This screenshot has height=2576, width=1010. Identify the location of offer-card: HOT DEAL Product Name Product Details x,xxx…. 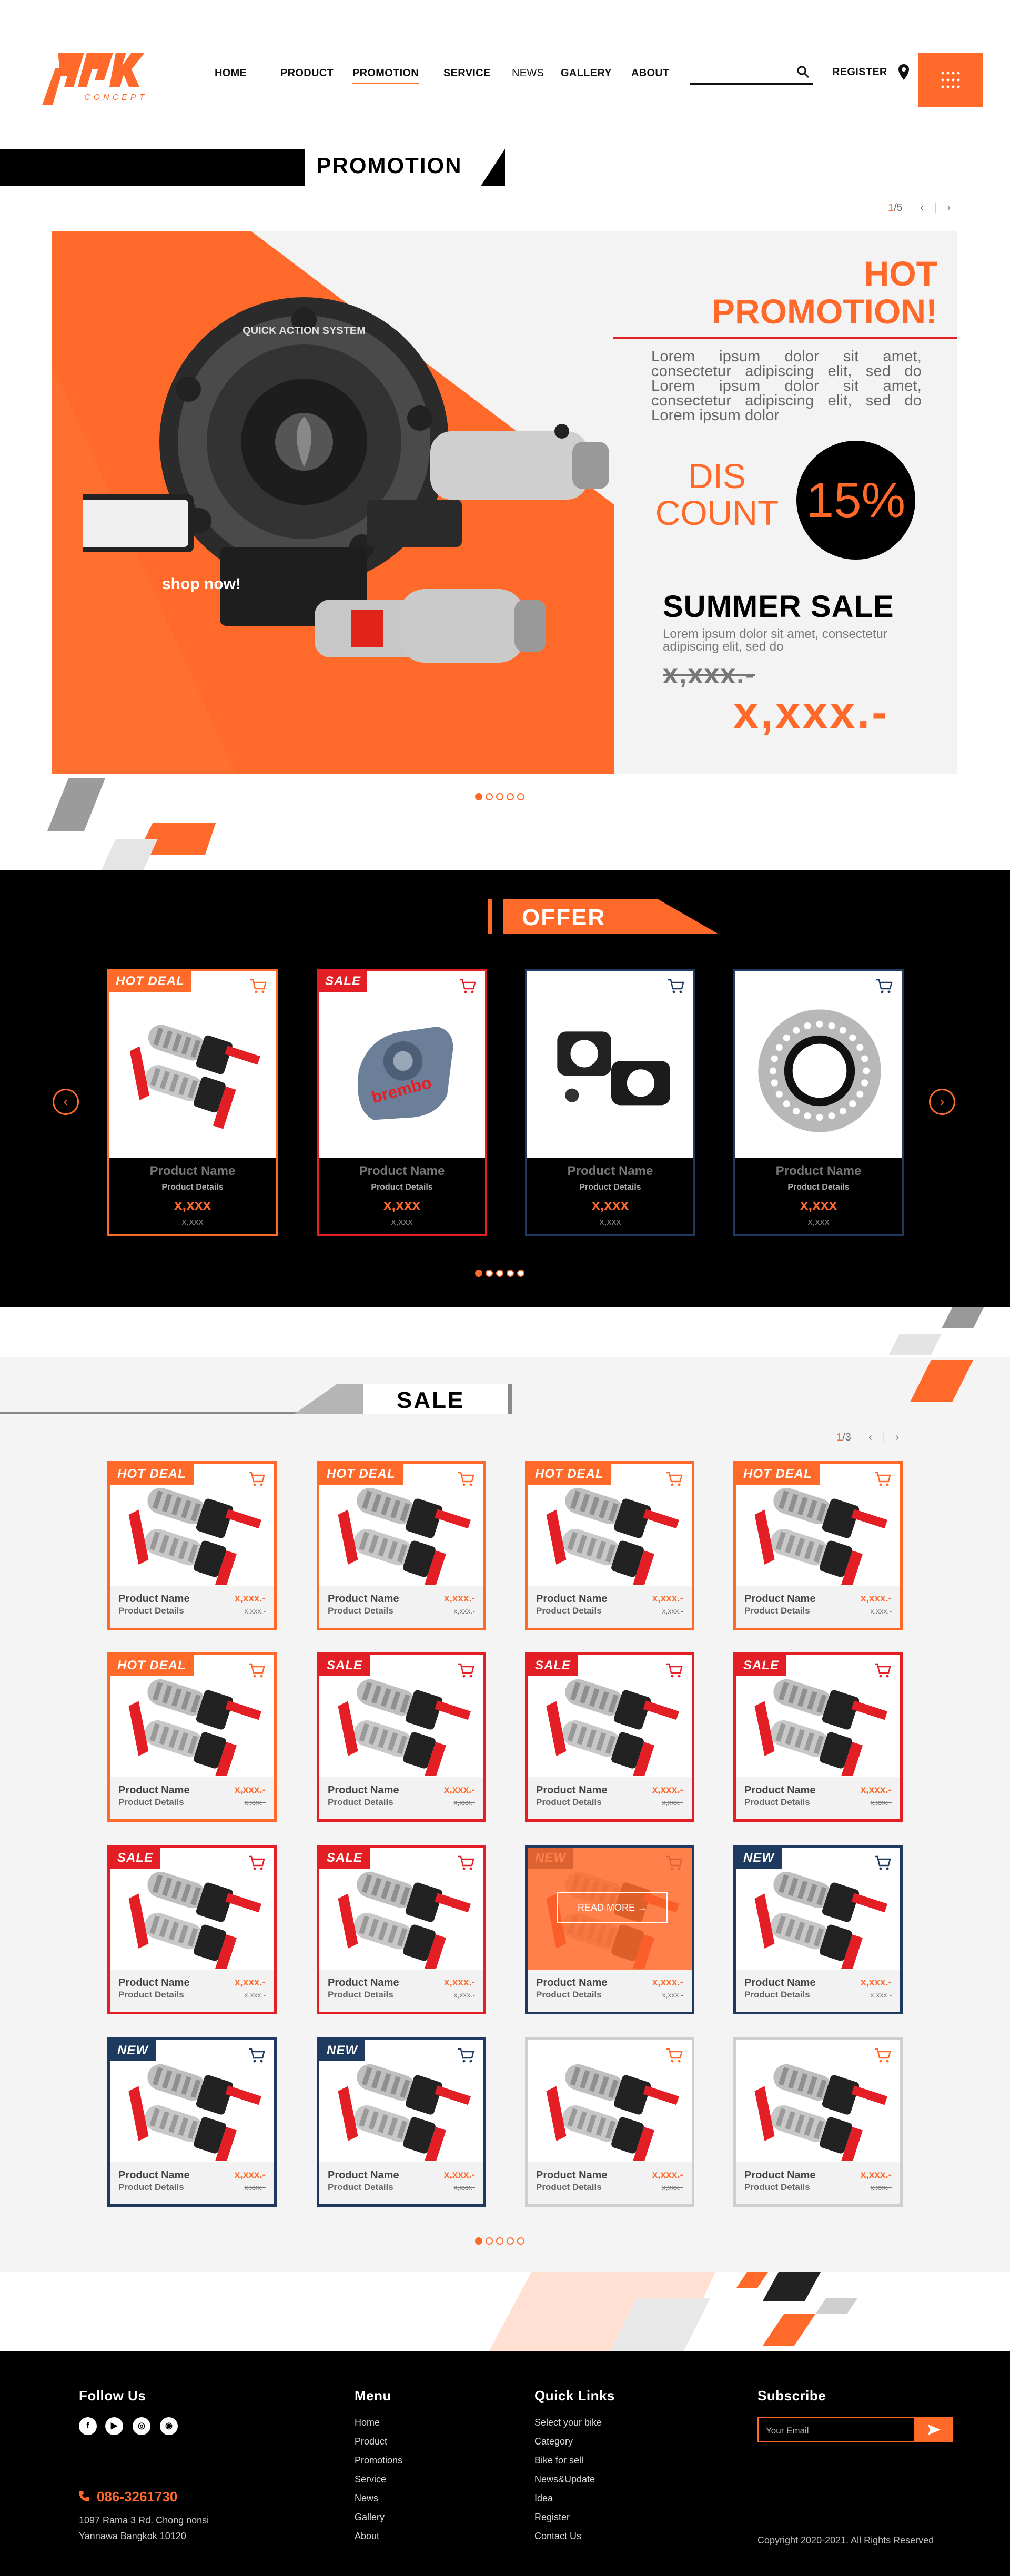
(192, 1102).